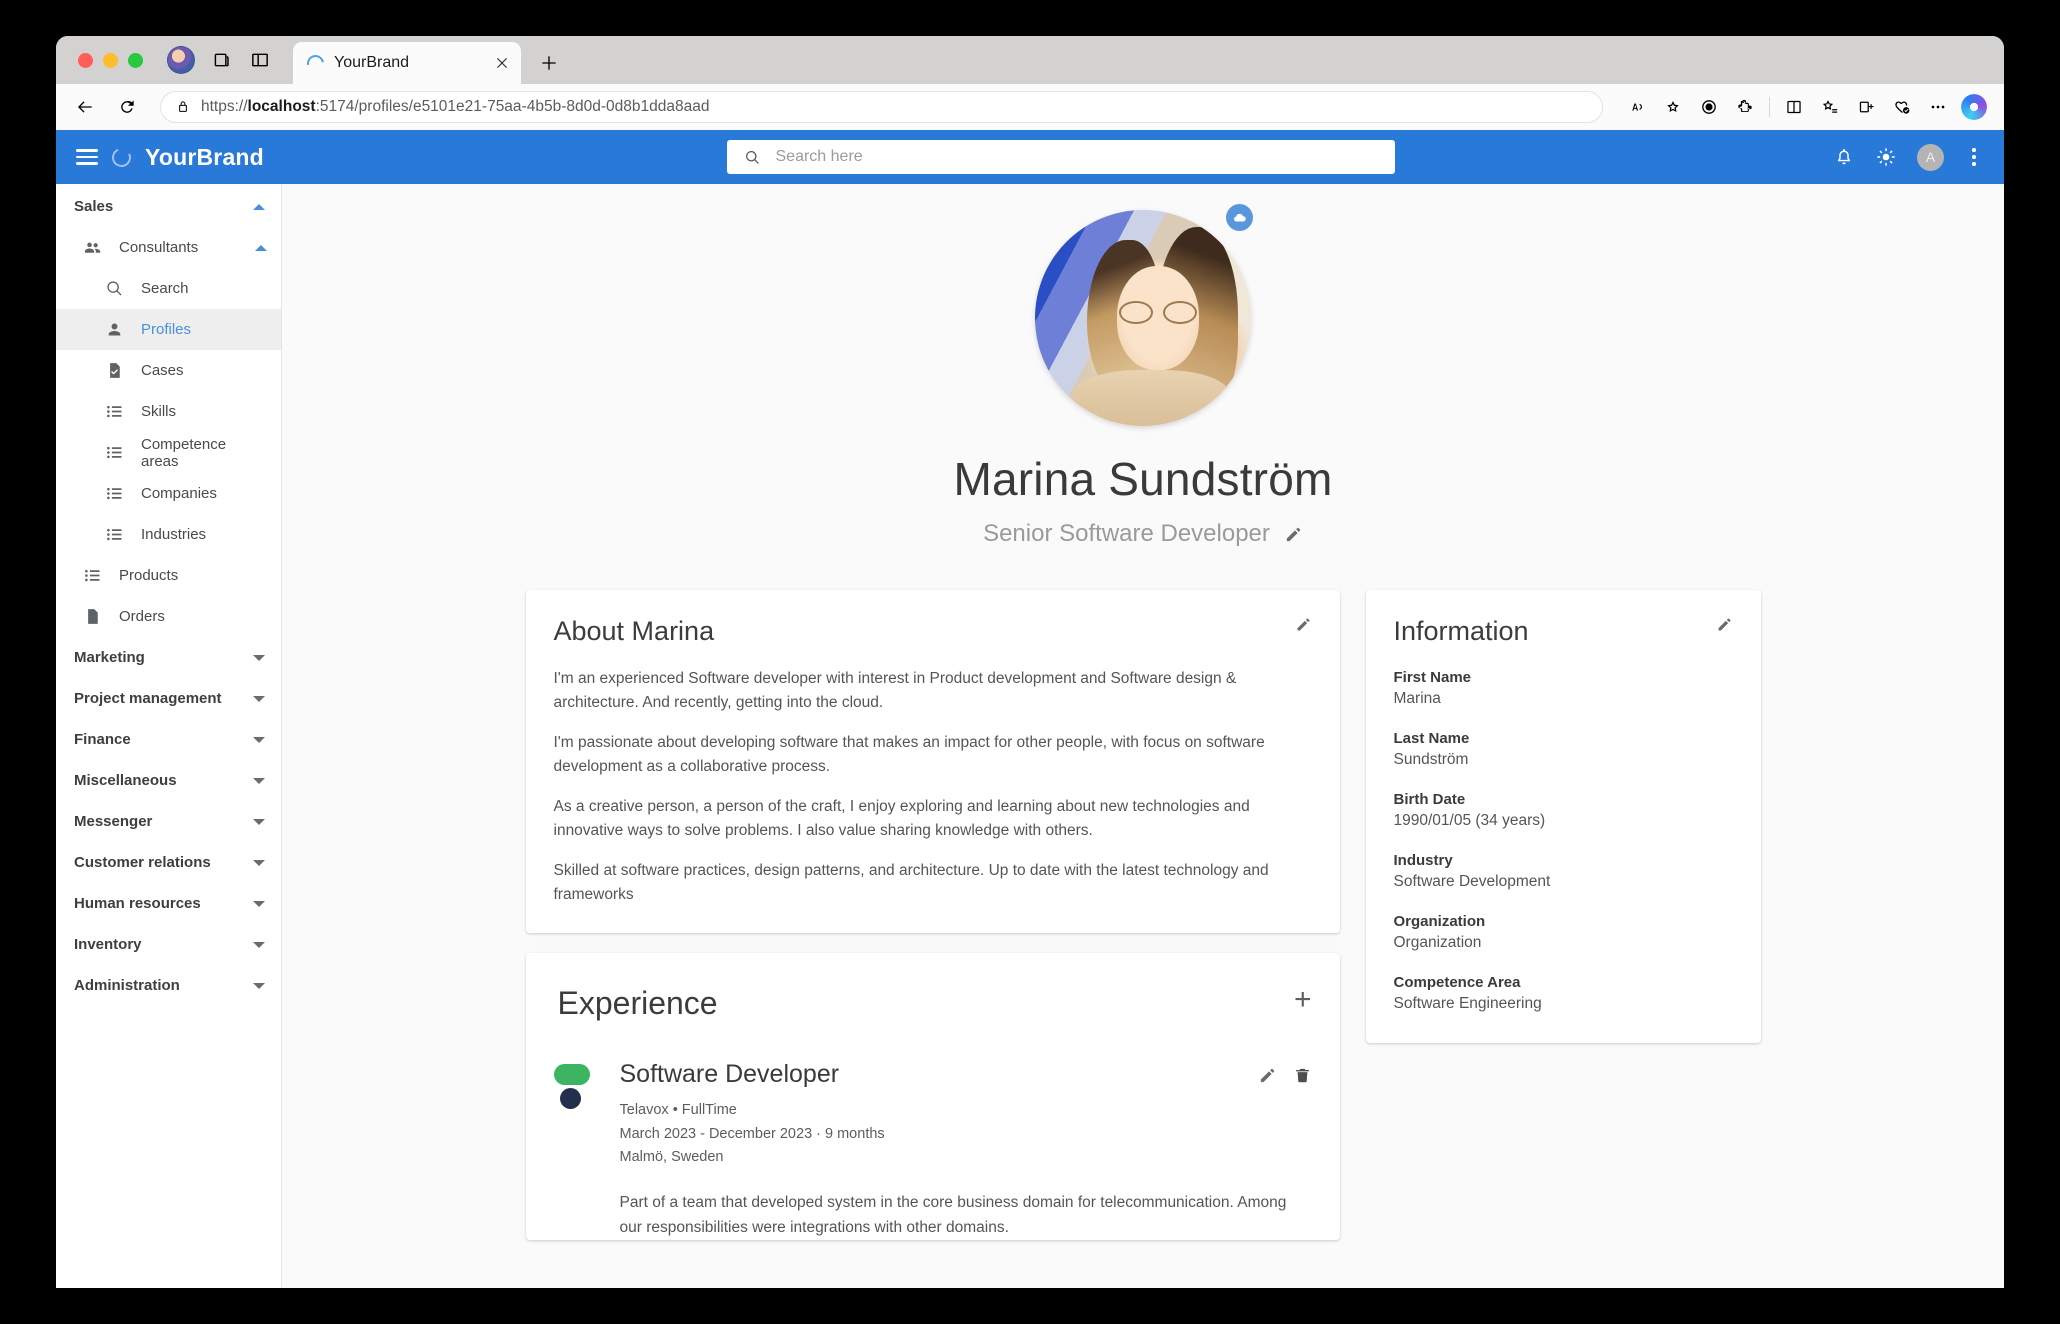 This screenshot has height=1324, width=2060. I want to click on sidebar-group-sales: Sales, so click(168, 206).